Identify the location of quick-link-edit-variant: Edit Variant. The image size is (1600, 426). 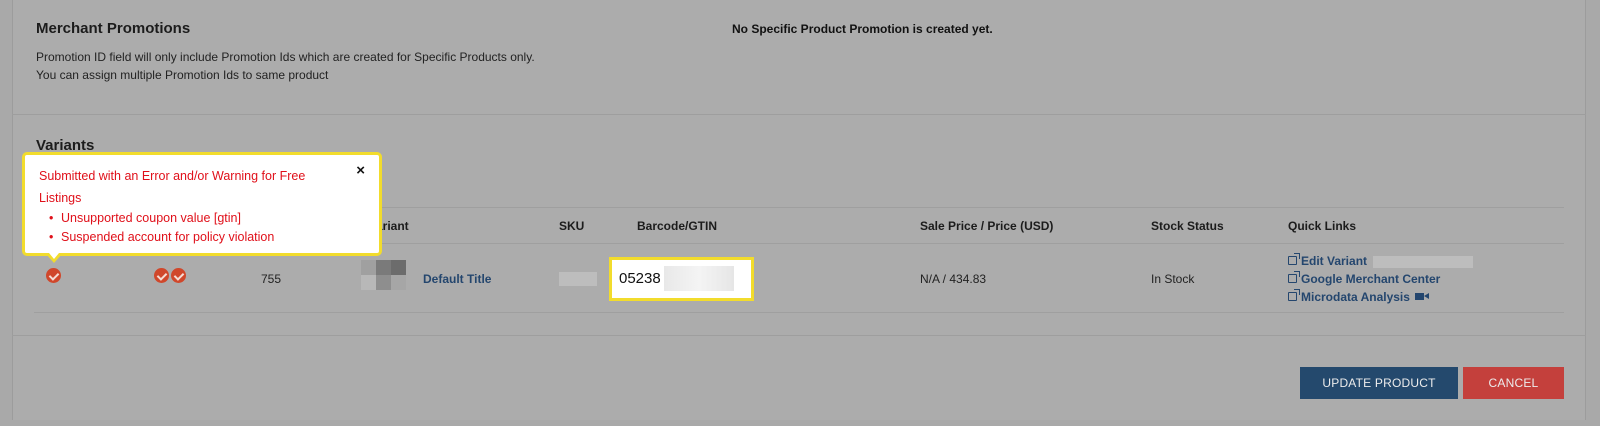
(1328, 260).